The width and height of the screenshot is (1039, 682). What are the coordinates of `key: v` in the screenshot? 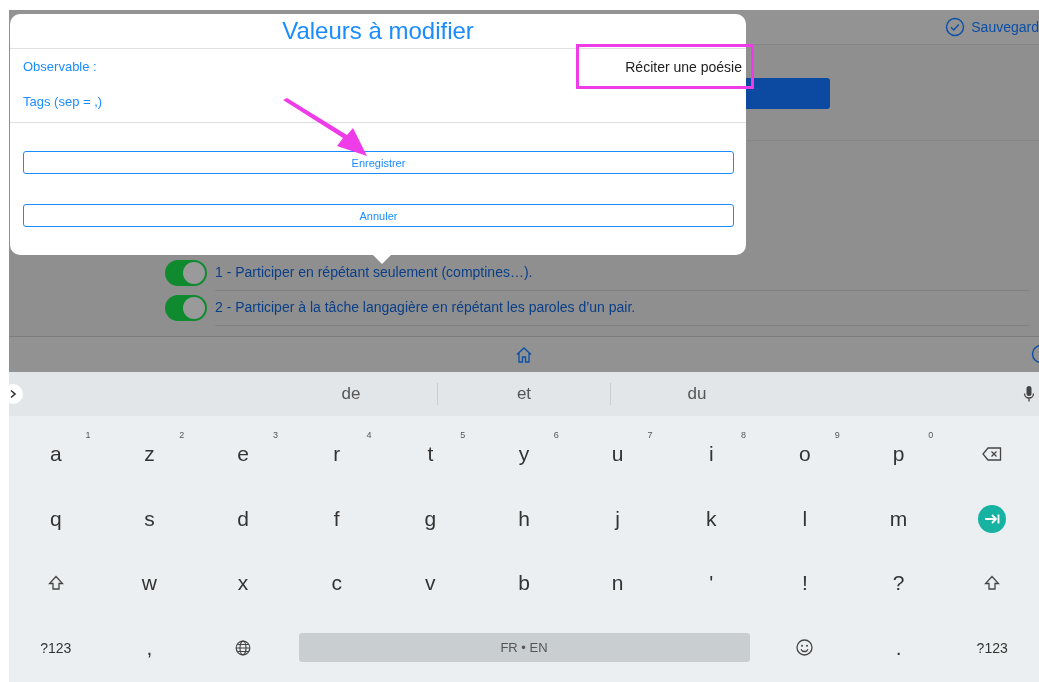 It's located at (430, 583).